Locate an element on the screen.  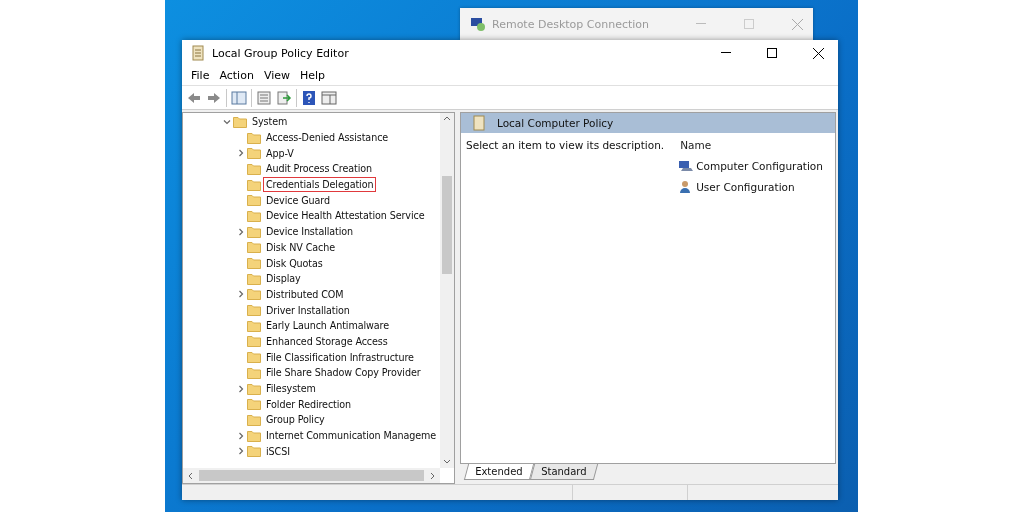
column-header: Name is located at coordinates (754, 145).